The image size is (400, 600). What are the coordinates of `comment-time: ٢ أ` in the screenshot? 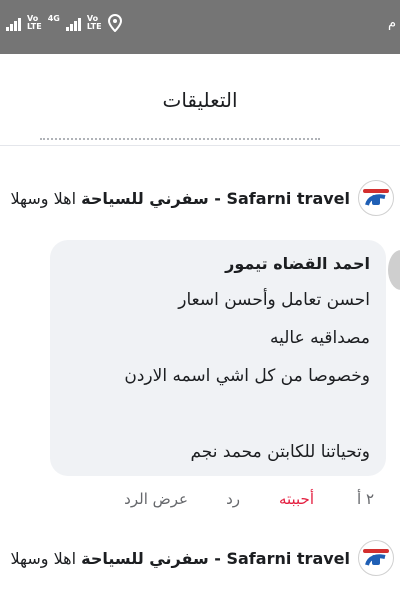 It's located at (365, 499).